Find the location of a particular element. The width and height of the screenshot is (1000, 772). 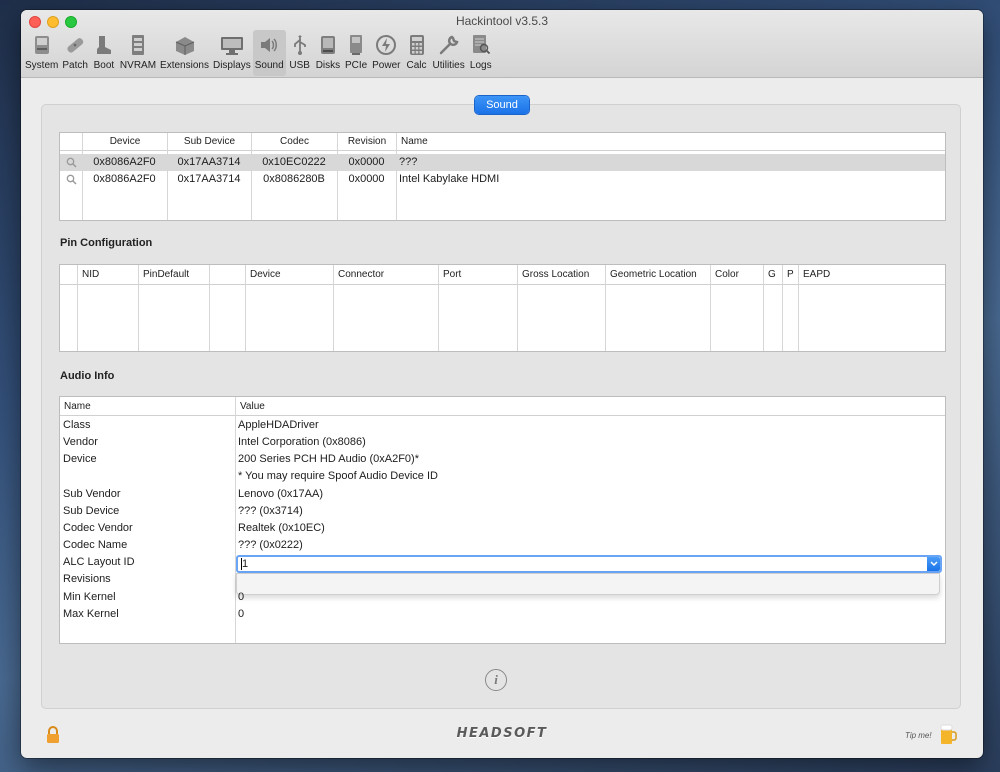

headsoft-logo: HEADSOFT is located at coordinates (502, 734).